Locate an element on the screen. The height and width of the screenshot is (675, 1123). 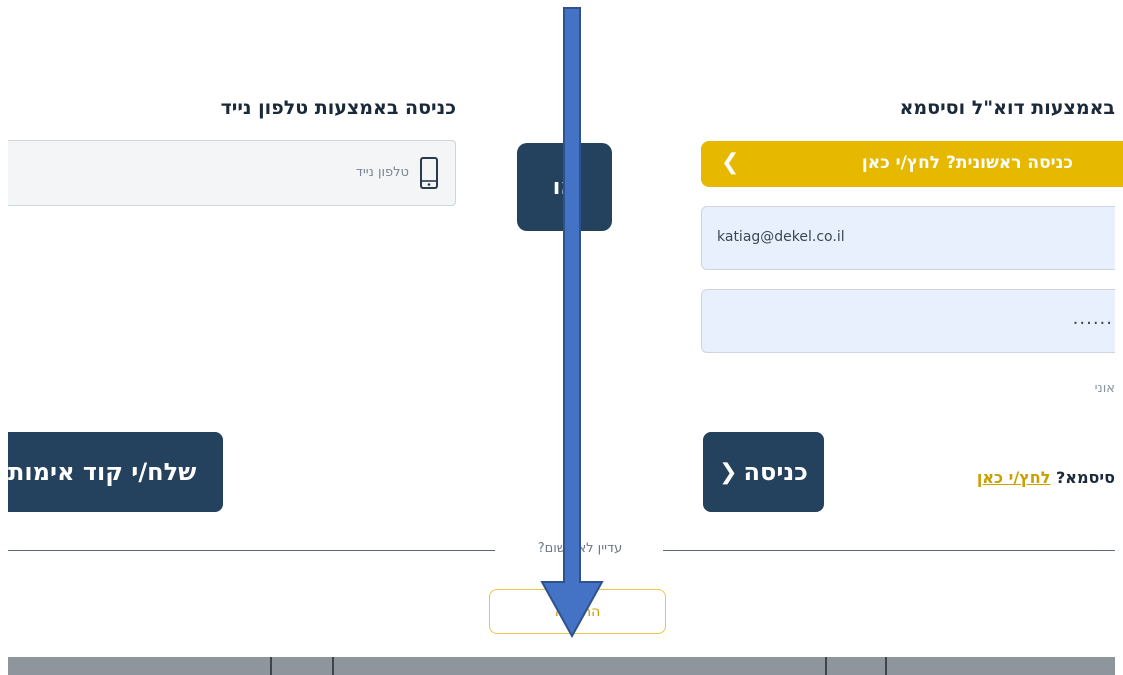
email-login-heading: באמצעות דוא"ל וסיסמא is located at coordinates (1007, 108).